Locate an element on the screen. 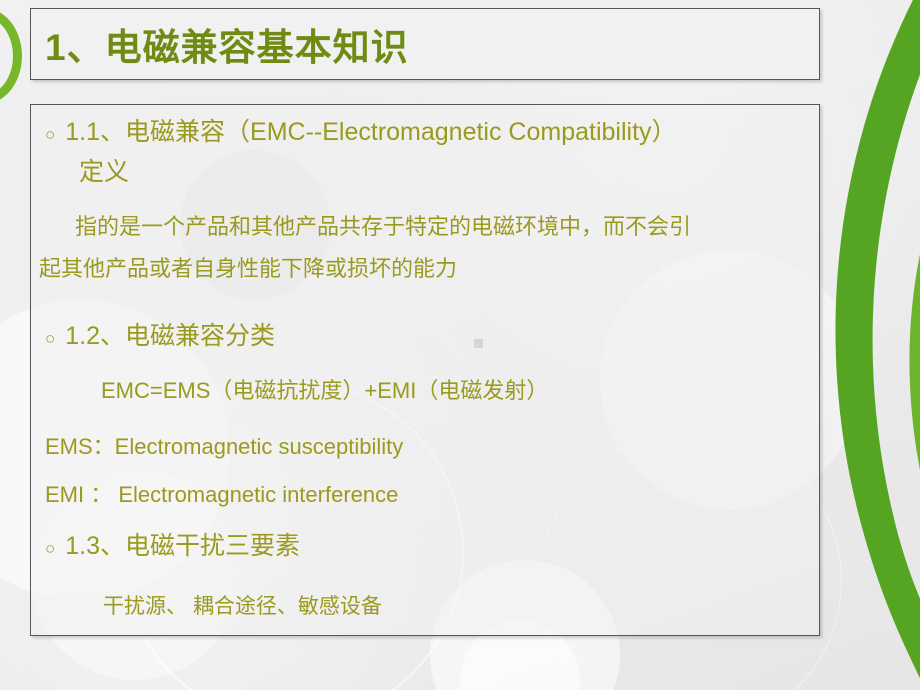 This screenshot has height=690, width=920. section-1-1-heading-wrap: 定义 is located at coordinates (104, 172).